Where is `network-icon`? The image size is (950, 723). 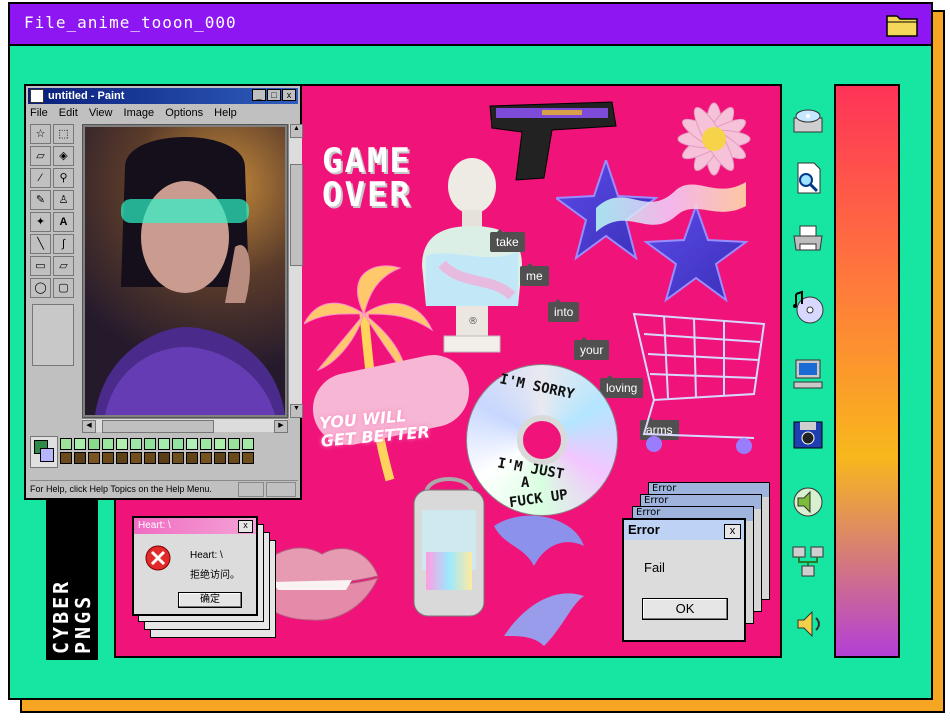
network-icon is located at coordinates (808, 562).